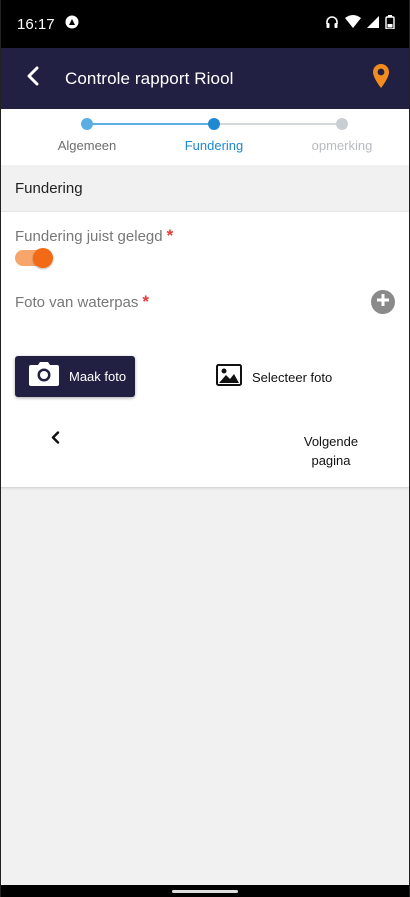 Image resolution: width=410 pixels, height=897 pixels. What do you see at coordinates (150, 124) in the screenshot?
I see `step-connector-done` at bounding box center [150, 124].